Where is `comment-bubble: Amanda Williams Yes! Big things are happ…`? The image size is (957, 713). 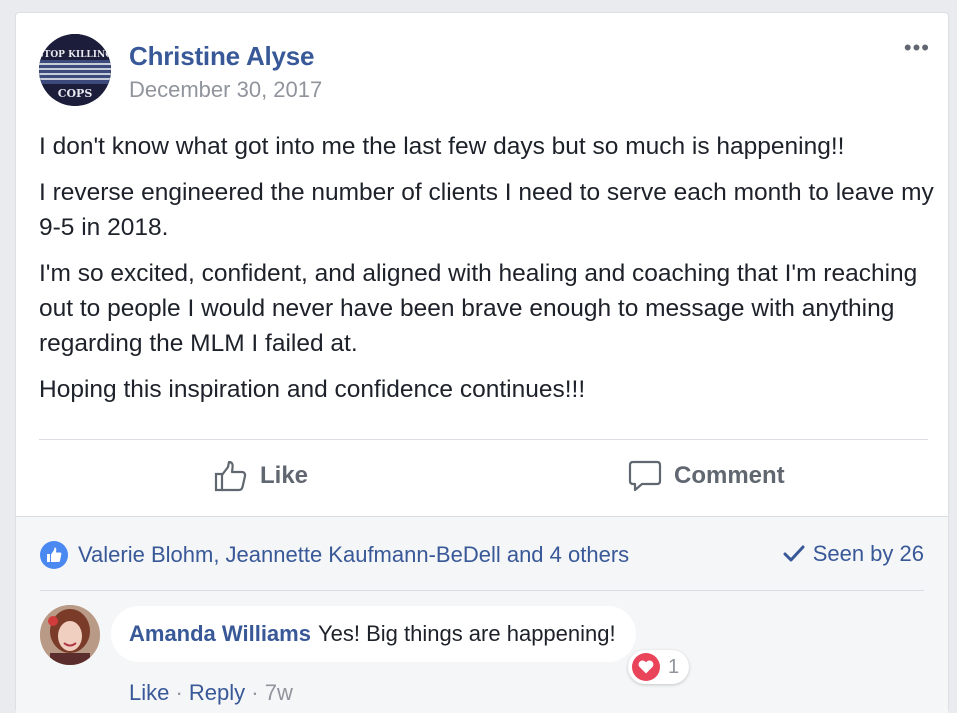
comment-bubble: Amanda Williams Yes! Big things are happ… is located at coordinates (373, 634).